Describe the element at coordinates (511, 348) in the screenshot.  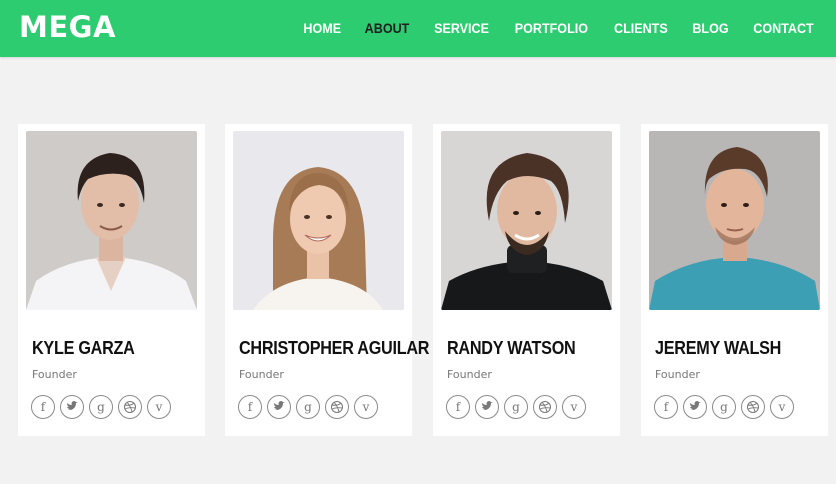
I see `member-name: RANDY WATSON` at that location.